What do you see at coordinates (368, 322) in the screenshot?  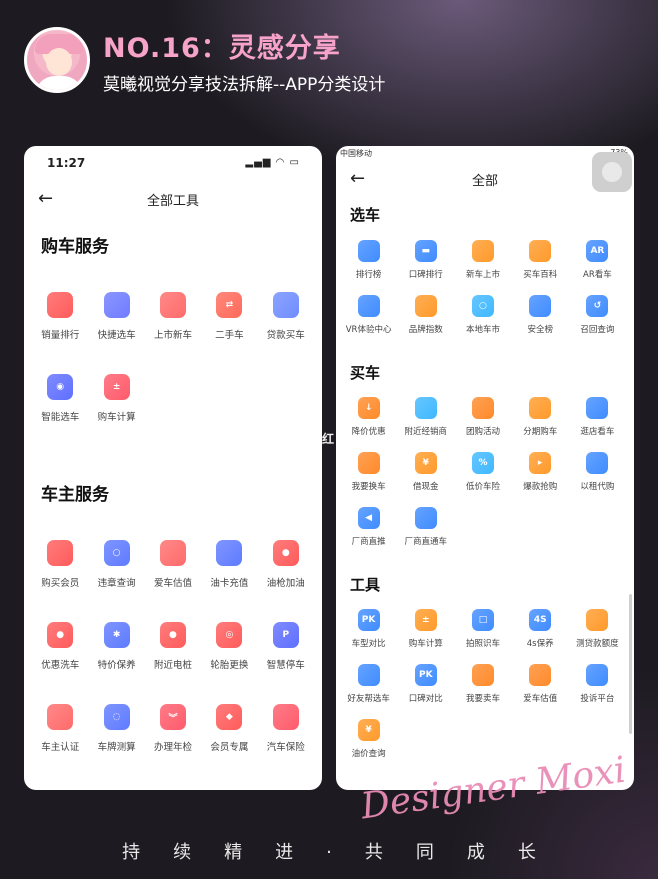 I see `tool-item: VR体验中心` at bounding box center [368, 322].